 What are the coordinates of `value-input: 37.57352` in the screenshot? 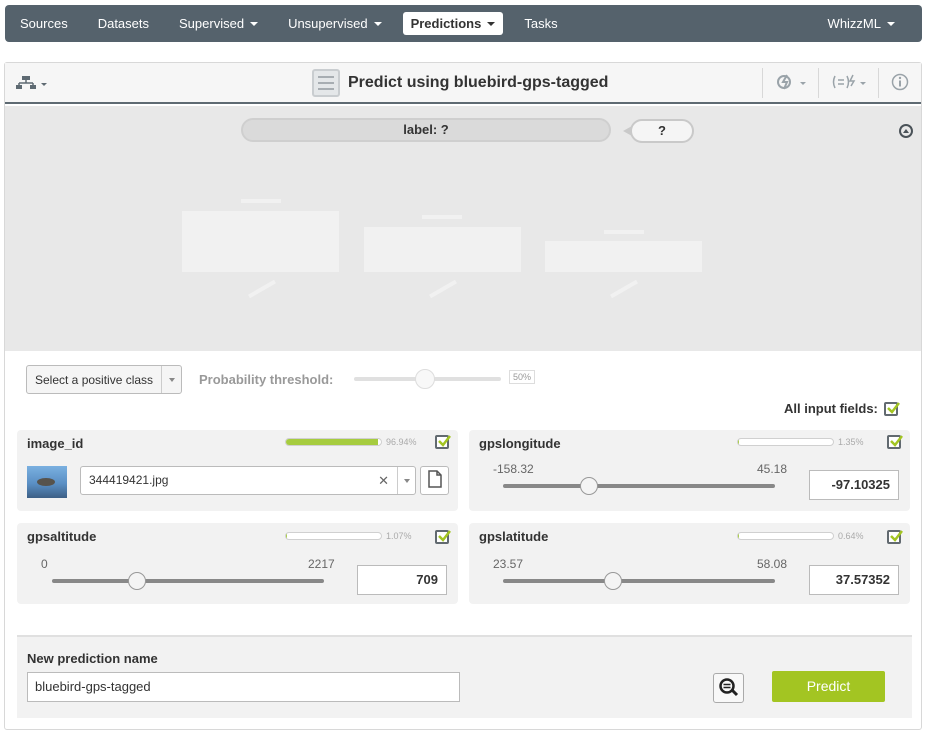 It's located at (854, 580).